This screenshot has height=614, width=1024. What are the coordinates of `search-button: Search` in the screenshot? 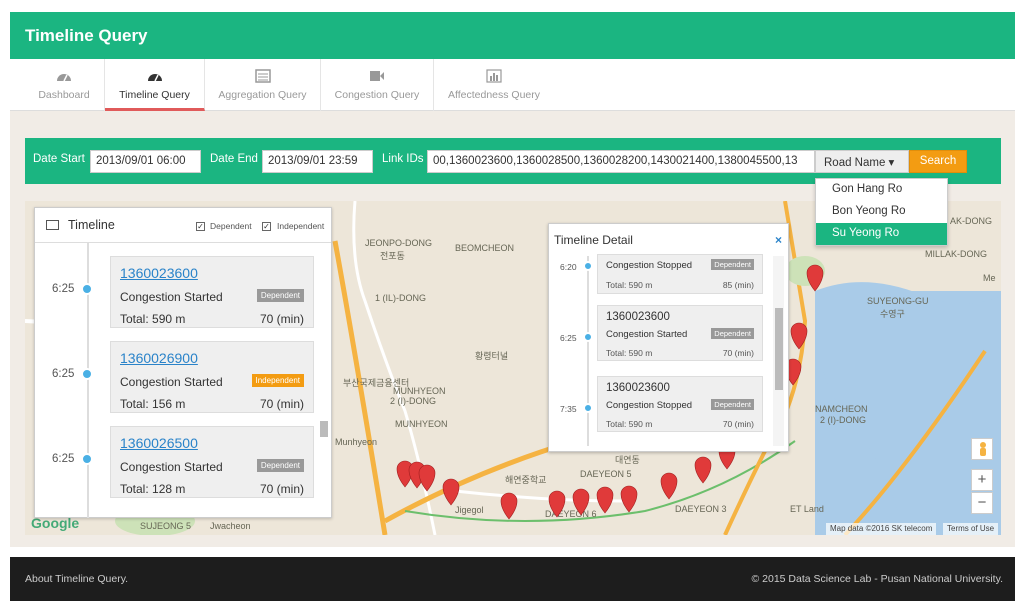 It's located at (938, 161).